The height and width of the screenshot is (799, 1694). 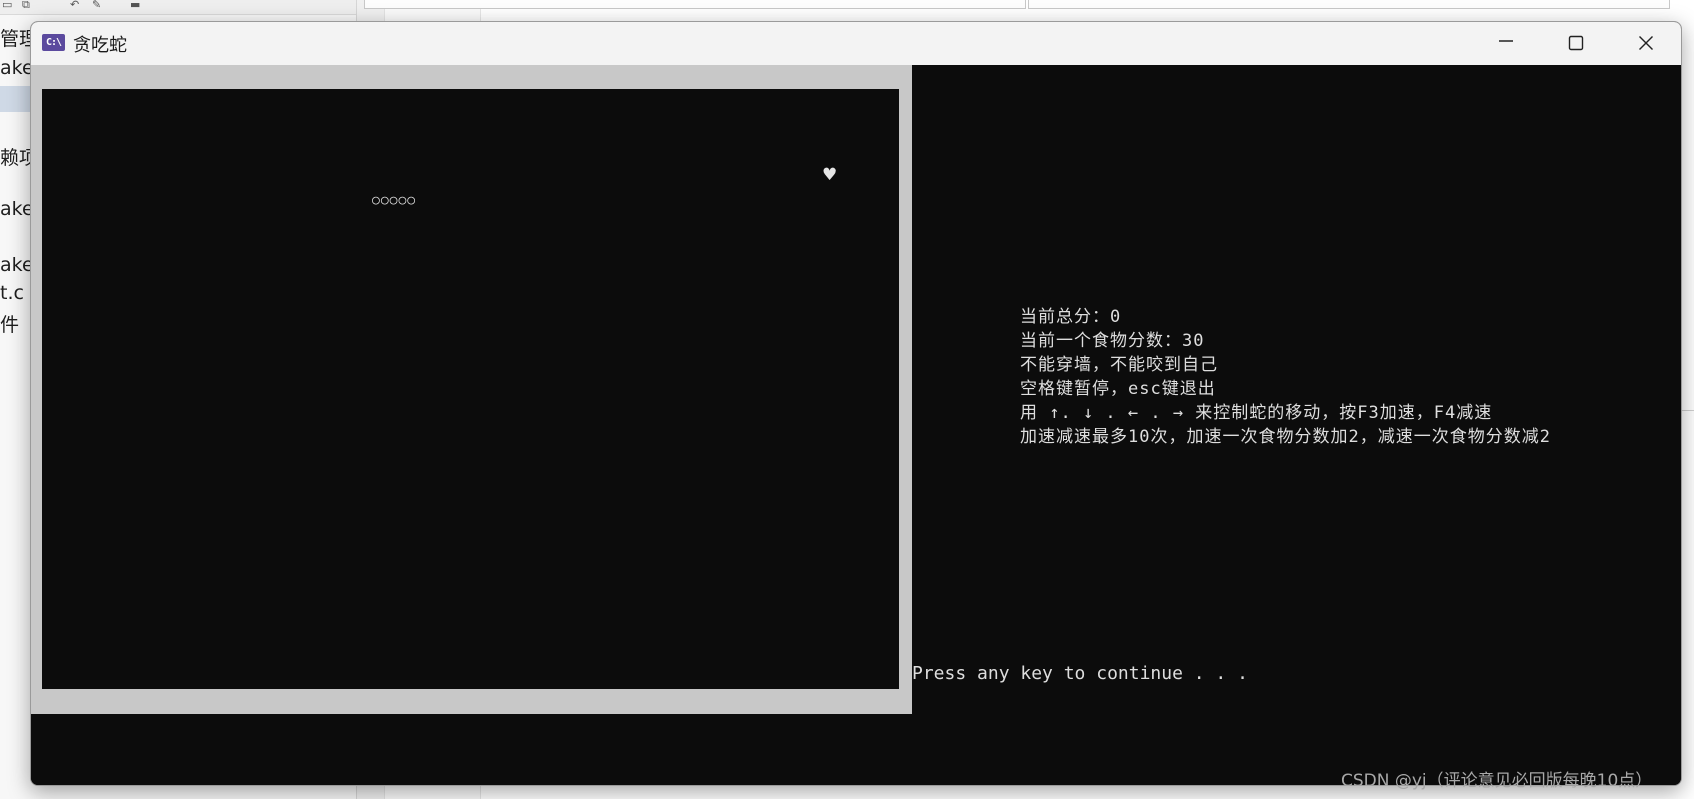 I want to click on console-app-icon: C:\, so click(x=53, y=42).